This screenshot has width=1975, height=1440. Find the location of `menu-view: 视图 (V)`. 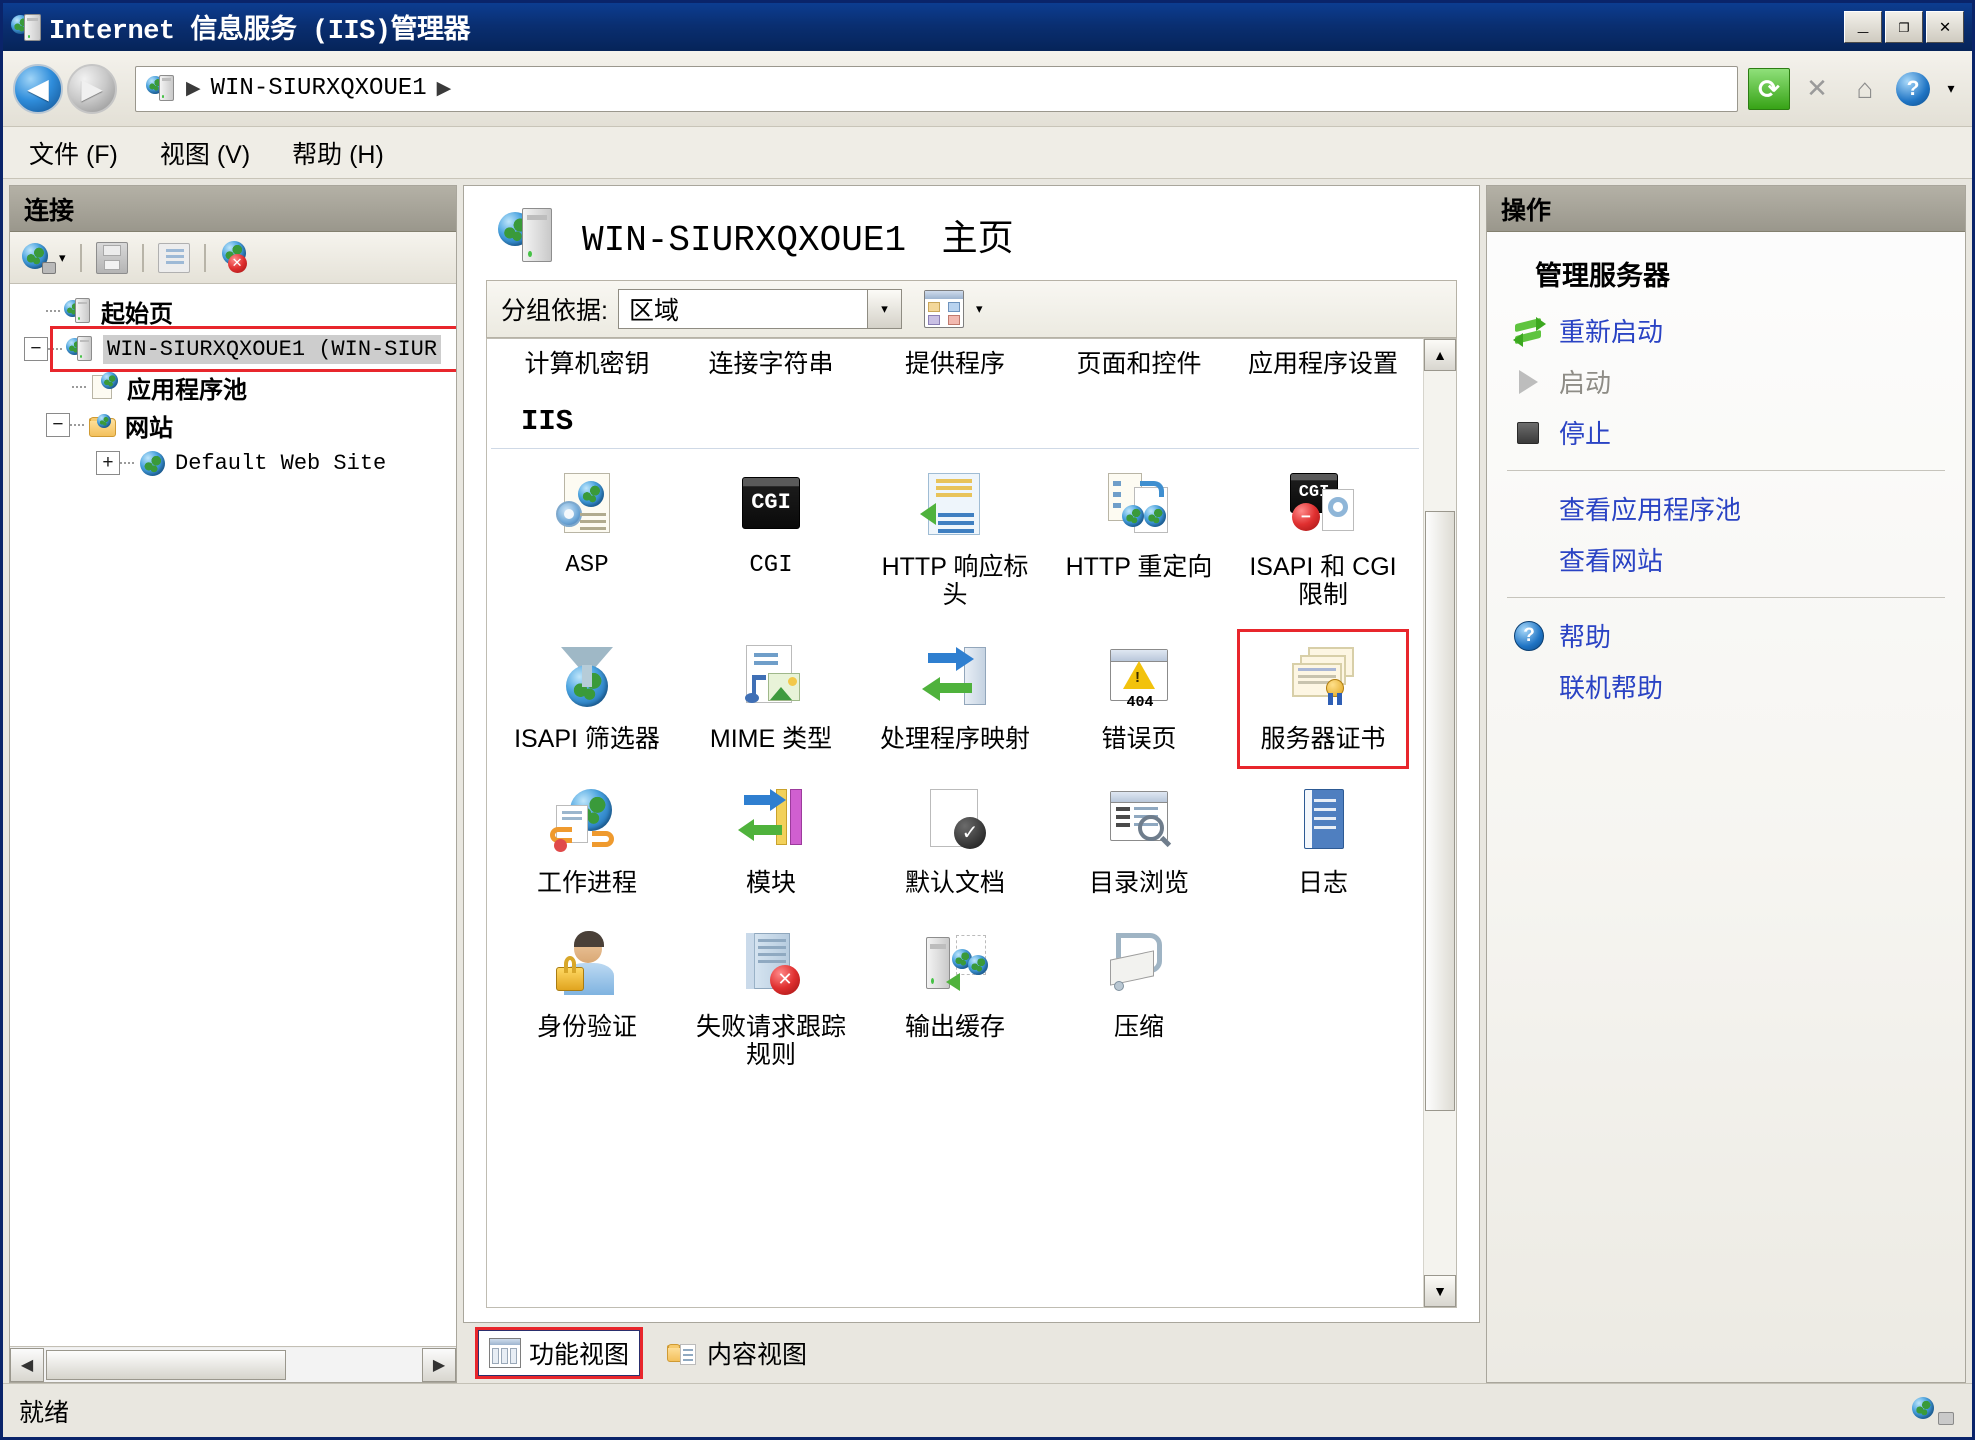

menu-view: 视图 (V) is located at coordinates (205, 153).